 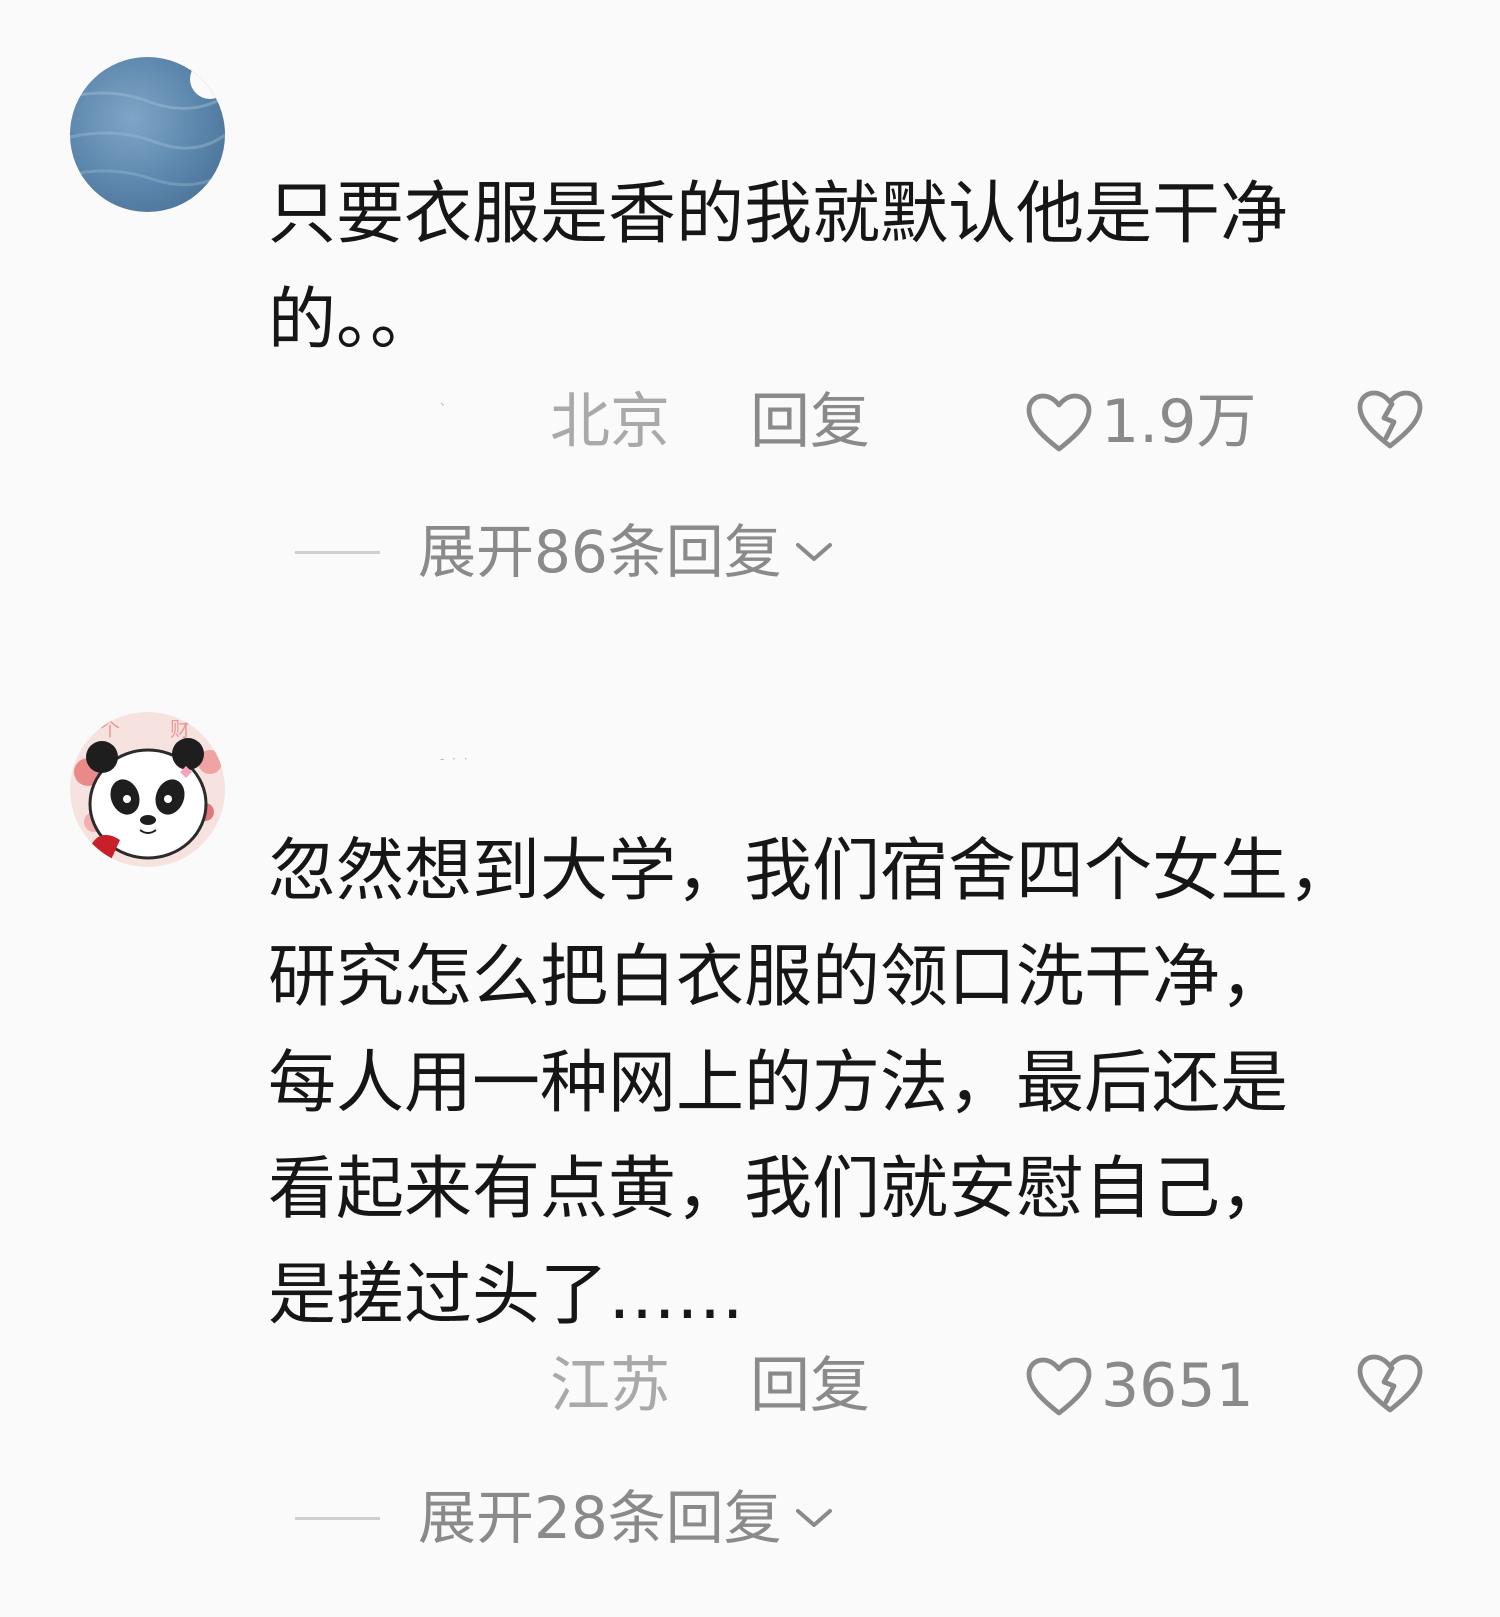 I want to click on like-button: 1.9万, so click(x=1140, y=422).